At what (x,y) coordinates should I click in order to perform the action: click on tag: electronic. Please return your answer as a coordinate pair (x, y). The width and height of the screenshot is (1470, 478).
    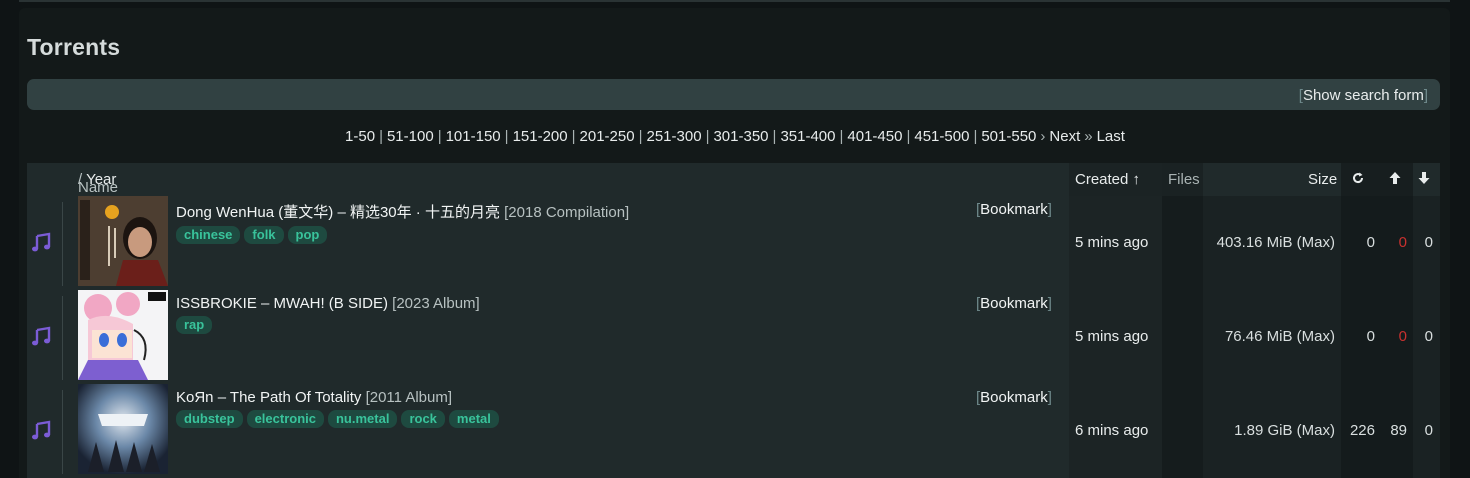
    Looking at the image, I should click on (285, 419).